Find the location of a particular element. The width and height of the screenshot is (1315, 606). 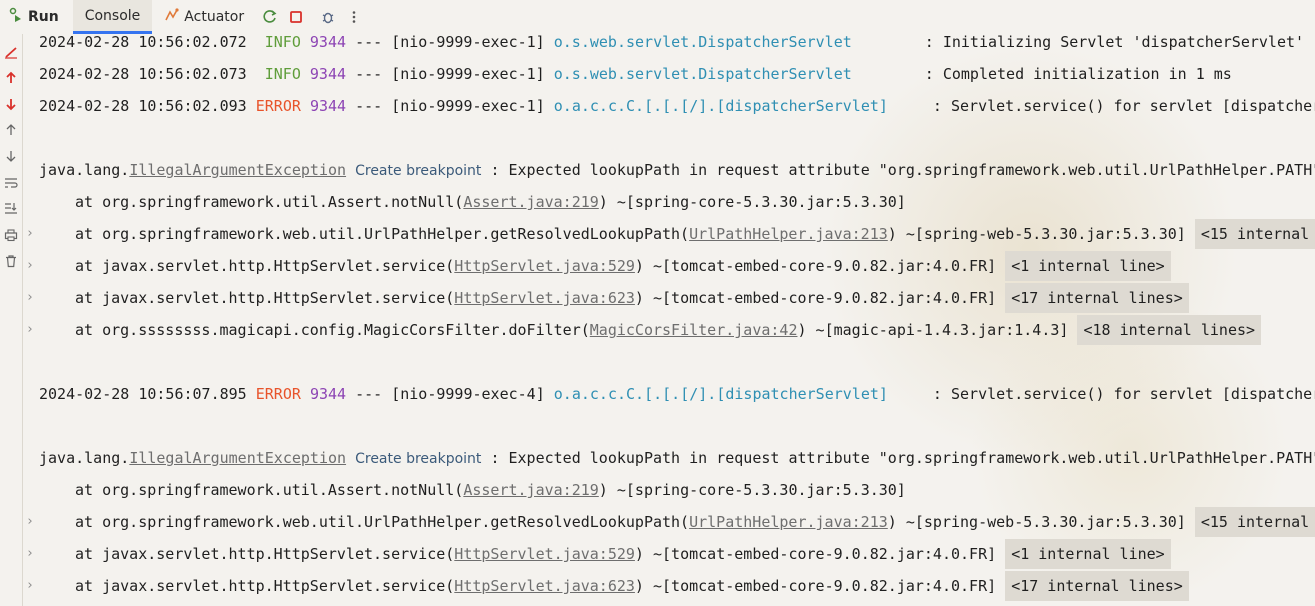

console-gutter-toolbar is located at coordinates (11, 320).